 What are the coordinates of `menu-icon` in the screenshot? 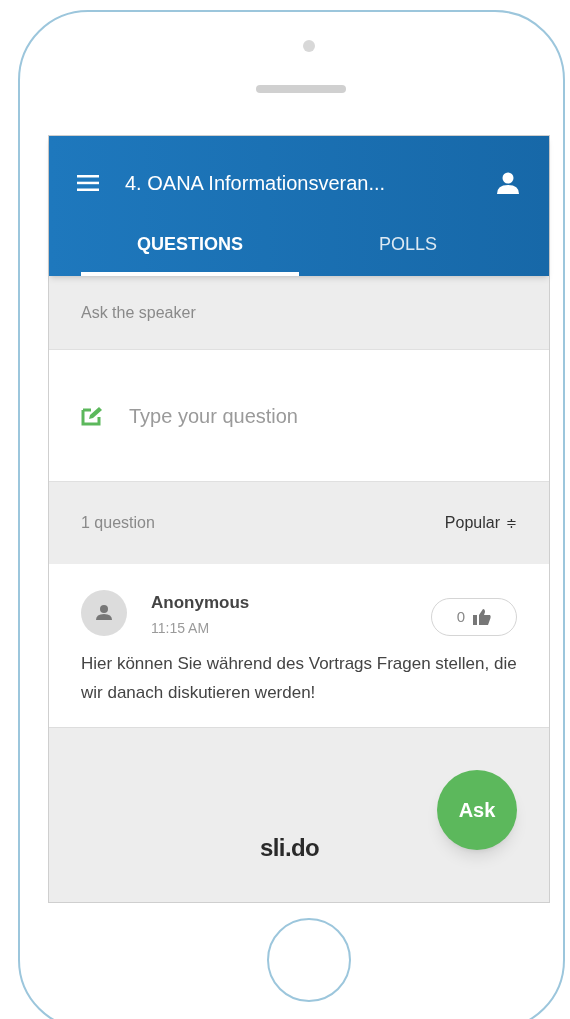 It's located at (88, 183).